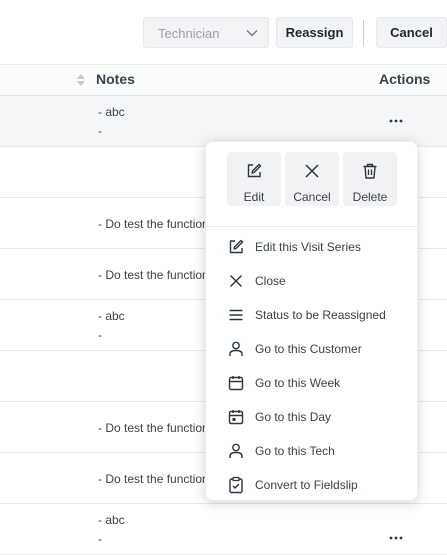 Image resolution: width=447 pixels, height=555 pixels. I want to click on quick-delete-button: Delete, so click(370, 179).